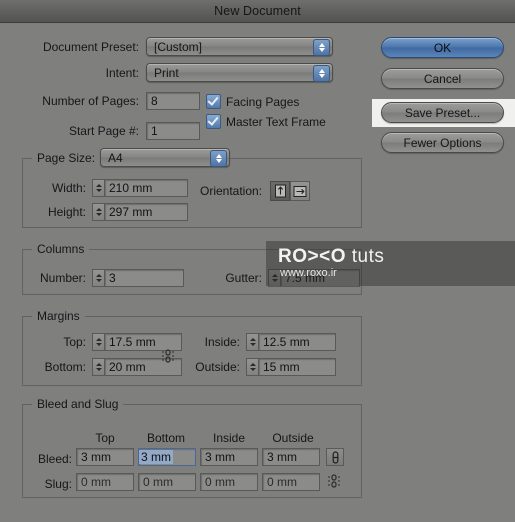 The image size is (515, 522). Describe the element at coordinates (78, 404) in the screenshot. I see `bleed-slug-legend: Bleed and Slug` at that location.